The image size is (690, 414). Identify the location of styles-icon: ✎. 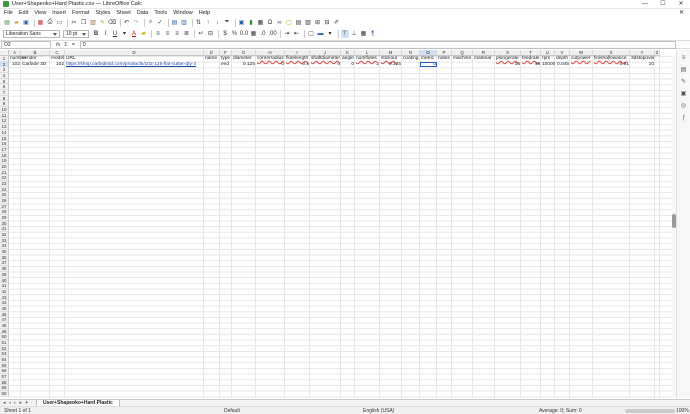
(684, 82).